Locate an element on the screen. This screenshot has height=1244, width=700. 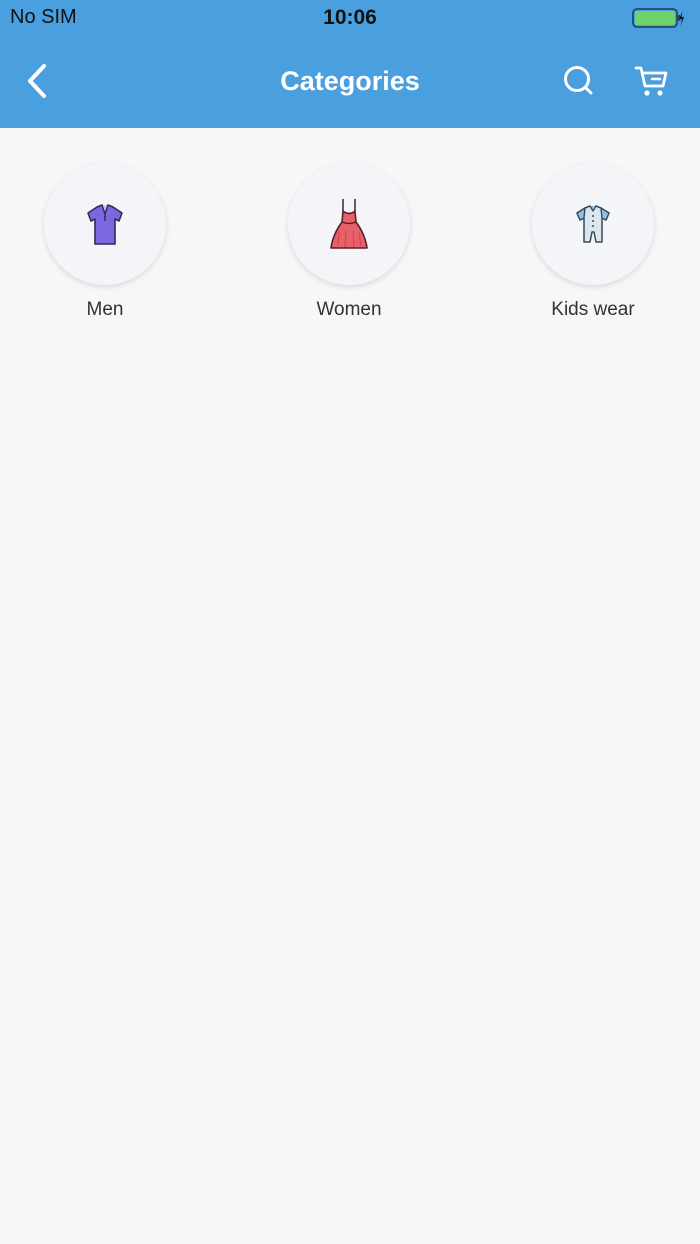
romper-icon is located at coordinates (593, 224).